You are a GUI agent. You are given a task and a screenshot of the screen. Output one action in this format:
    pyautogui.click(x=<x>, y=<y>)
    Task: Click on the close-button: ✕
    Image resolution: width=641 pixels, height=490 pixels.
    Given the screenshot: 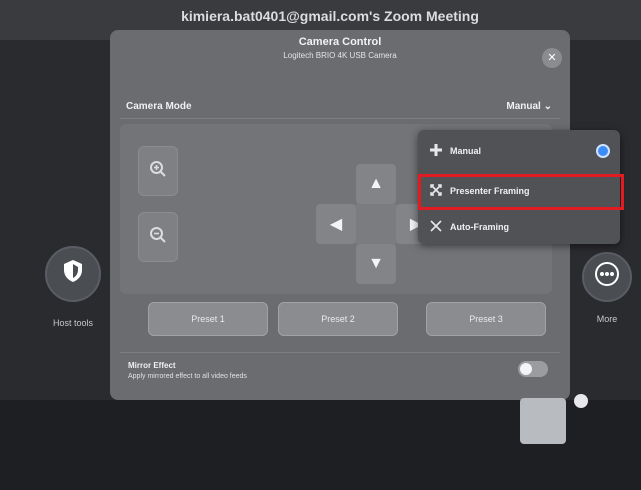 What is the action you would take?
    pyautogui.click(x=552, y=58)
    